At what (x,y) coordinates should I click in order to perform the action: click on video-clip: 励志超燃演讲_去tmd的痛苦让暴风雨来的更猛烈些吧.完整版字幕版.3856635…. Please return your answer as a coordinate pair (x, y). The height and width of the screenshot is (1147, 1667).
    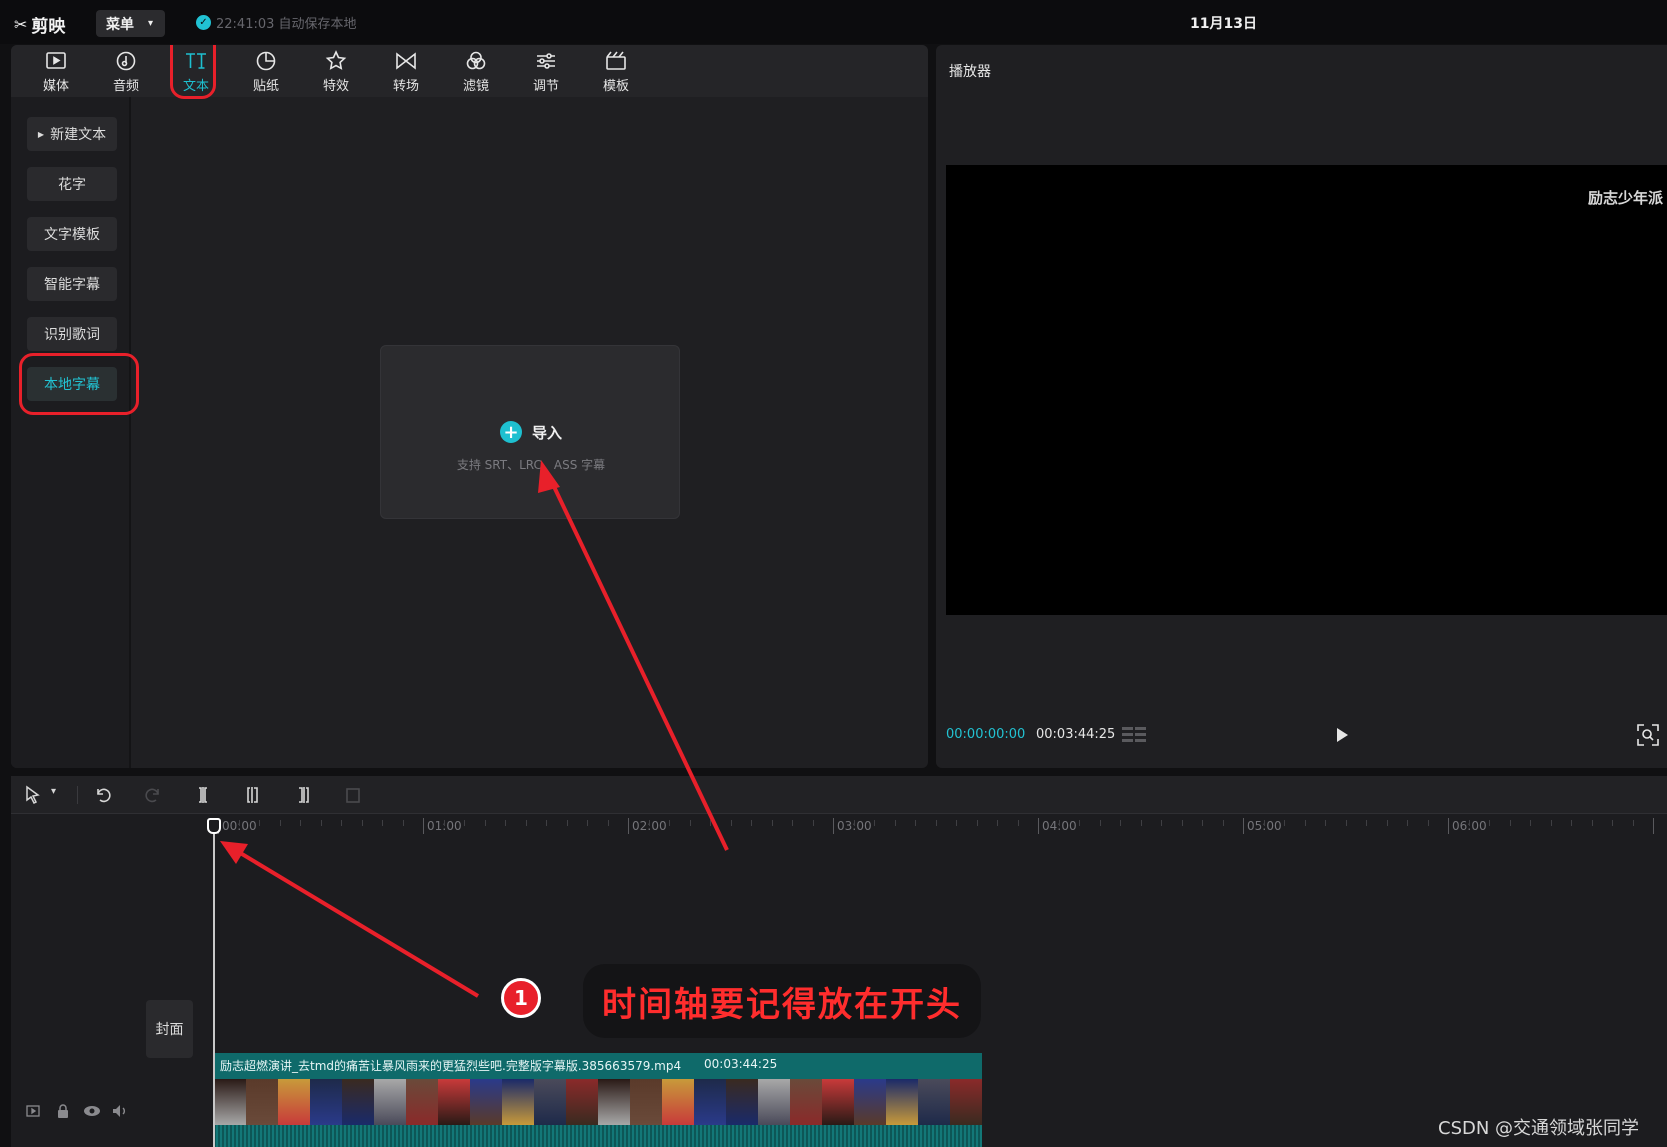
    Looking at the image, I should click on (598, 1100).